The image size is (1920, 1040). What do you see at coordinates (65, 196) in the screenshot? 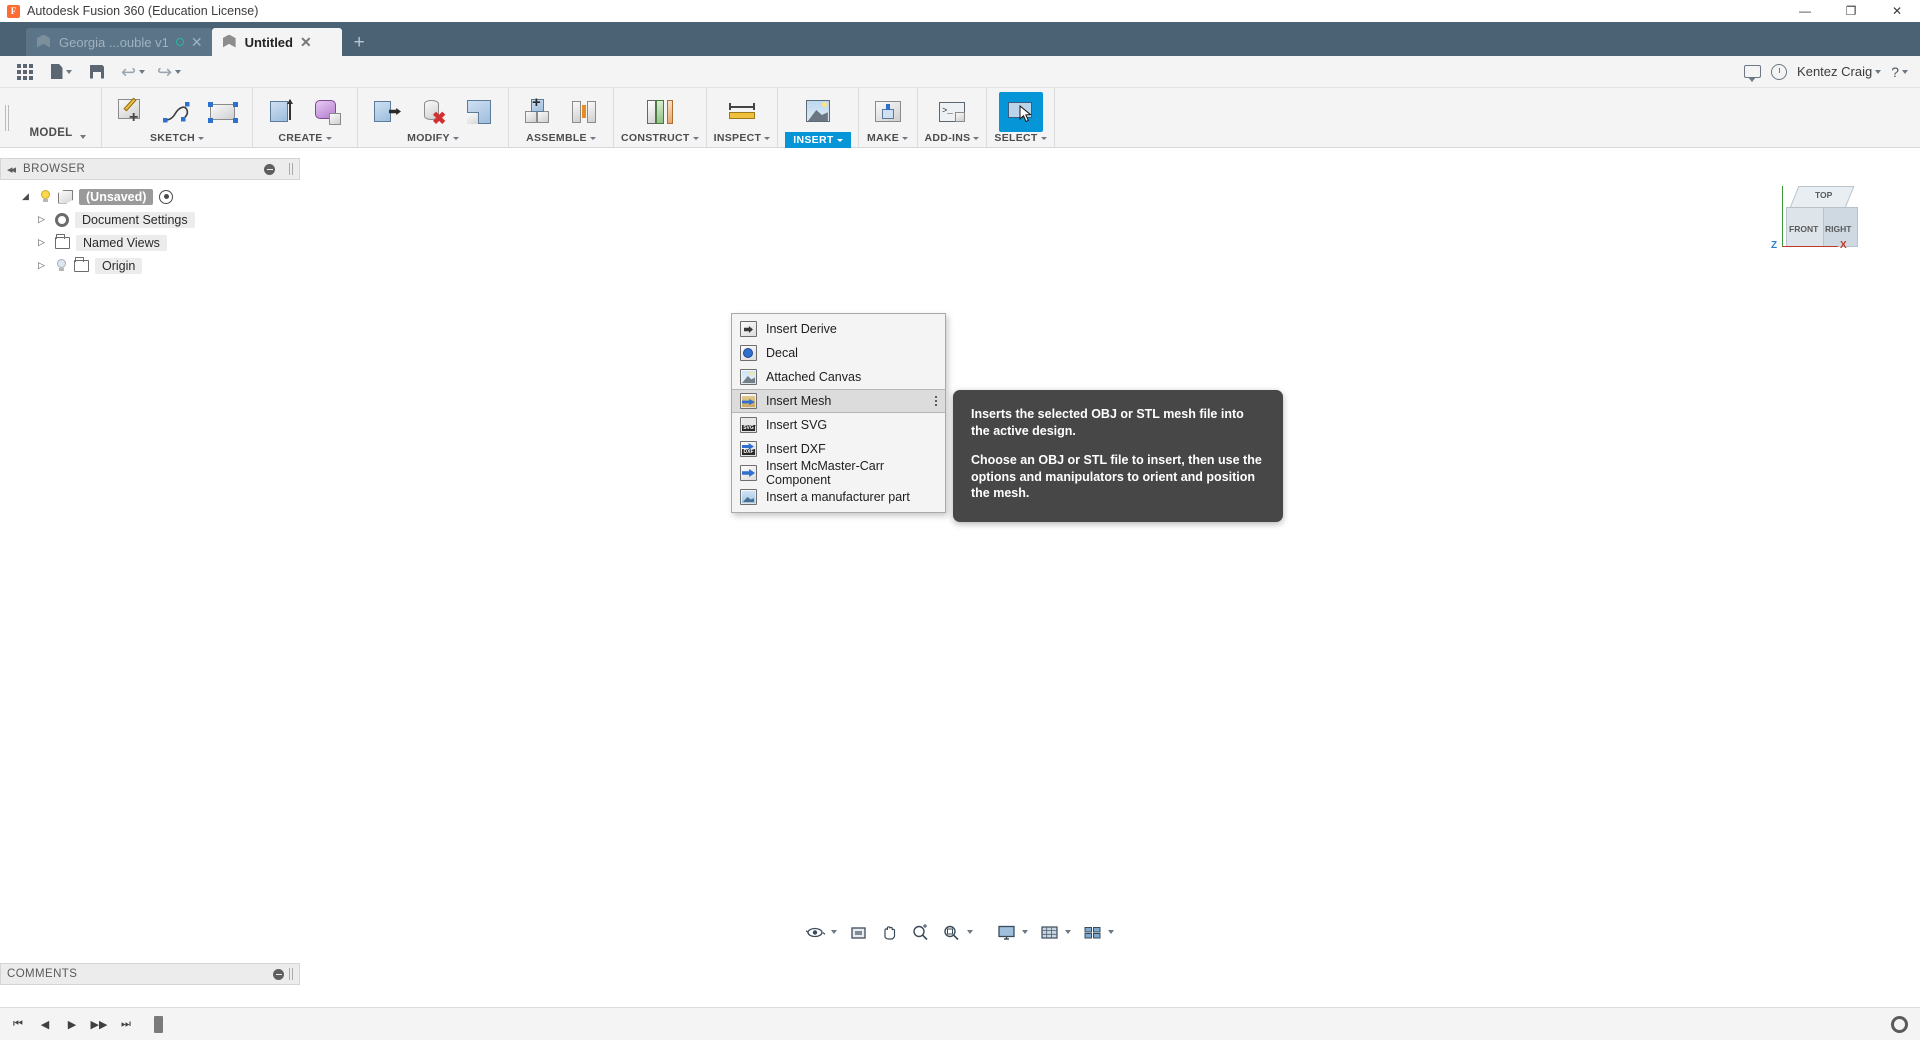
I see `component-cube-icon` at bounding box center [65, 196].